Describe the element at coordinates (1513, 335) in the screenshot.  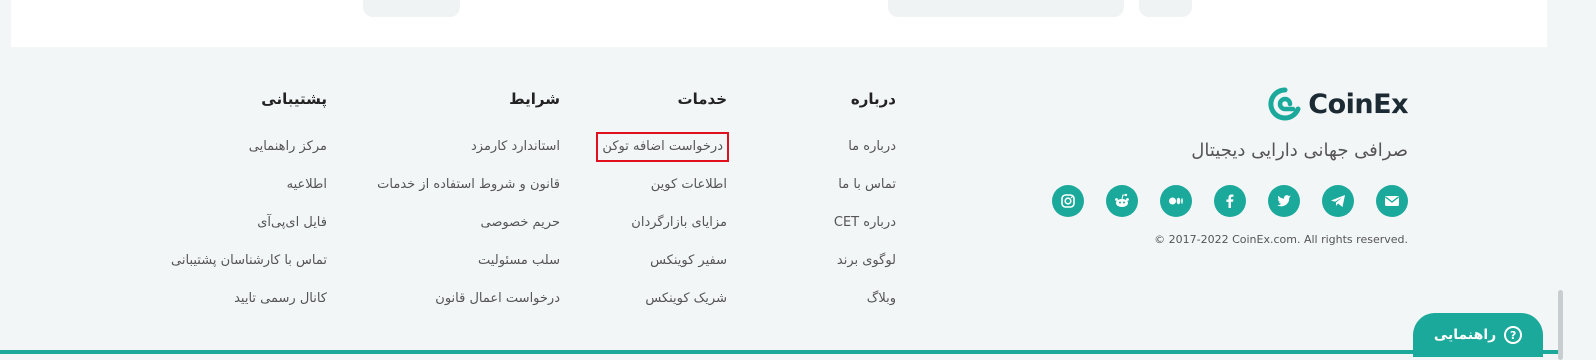
I see `question-icon: ?` at that location.